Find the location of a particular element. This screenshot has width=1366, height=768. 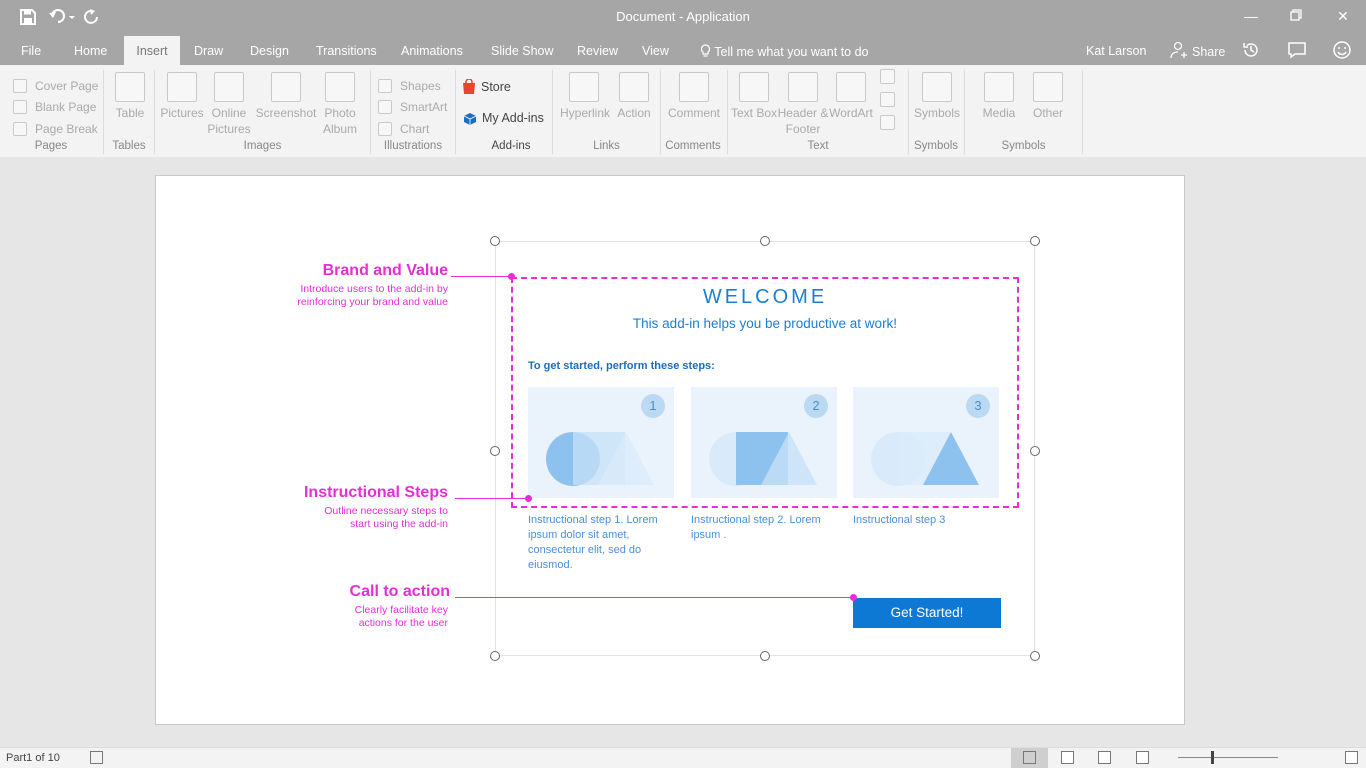

my-addins-label: My Add-ins is located at coordinates (513, 118).